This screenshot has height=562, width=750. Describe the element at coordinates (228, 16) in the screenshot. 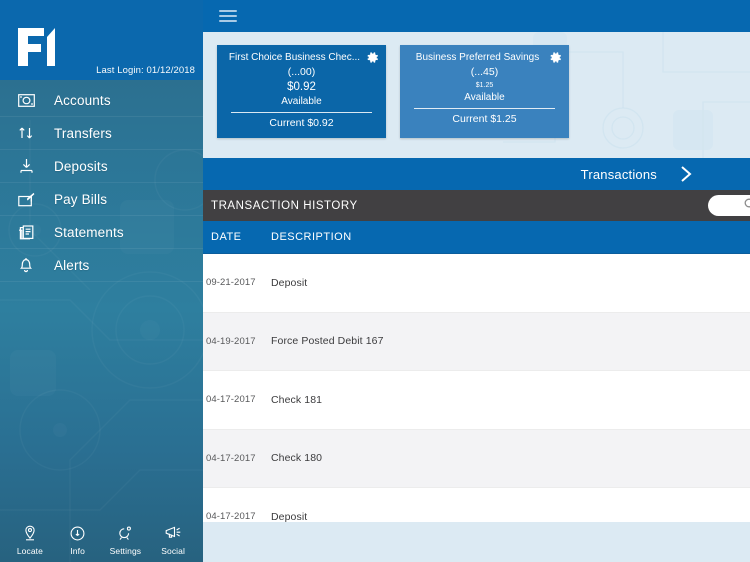

I see `hamburger-icon` at that location.